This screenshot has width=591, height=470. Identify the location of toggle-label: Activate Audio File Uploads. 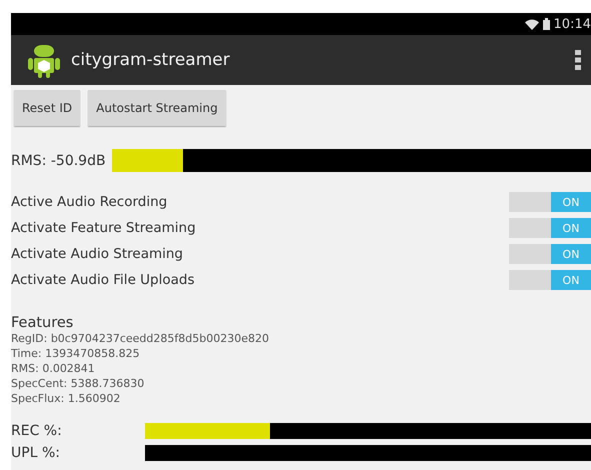
(102, 280).